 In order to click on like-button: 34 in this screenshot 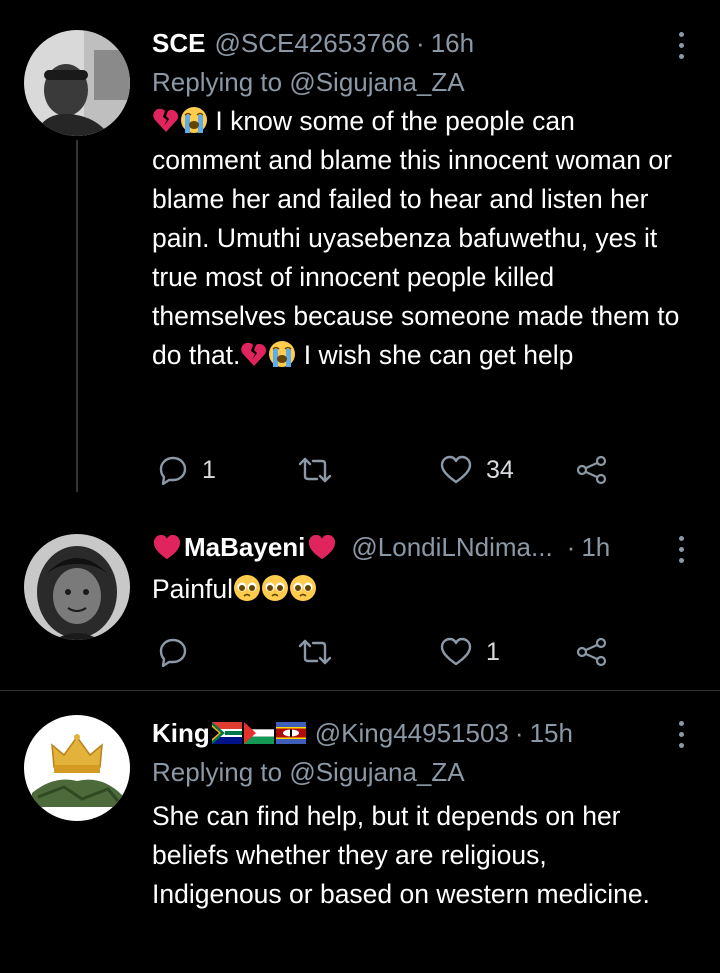, I will do `click(477, 470)`.